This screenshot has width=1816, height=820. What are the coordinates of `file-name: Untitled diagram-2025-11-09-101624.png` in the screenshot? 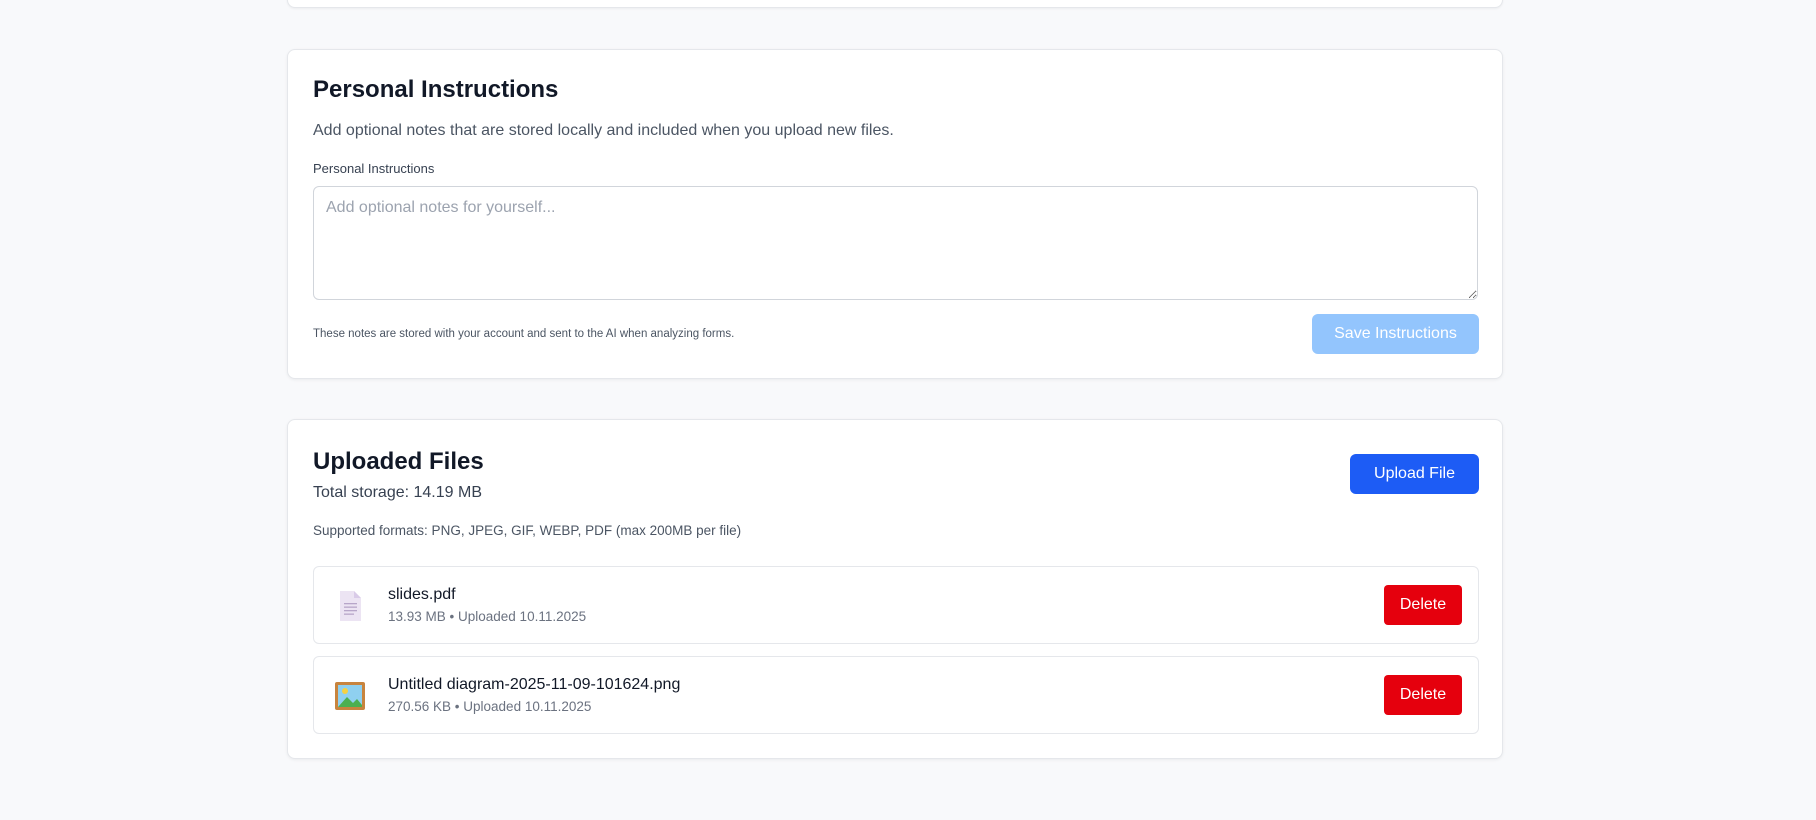 It's located at (534, 684).